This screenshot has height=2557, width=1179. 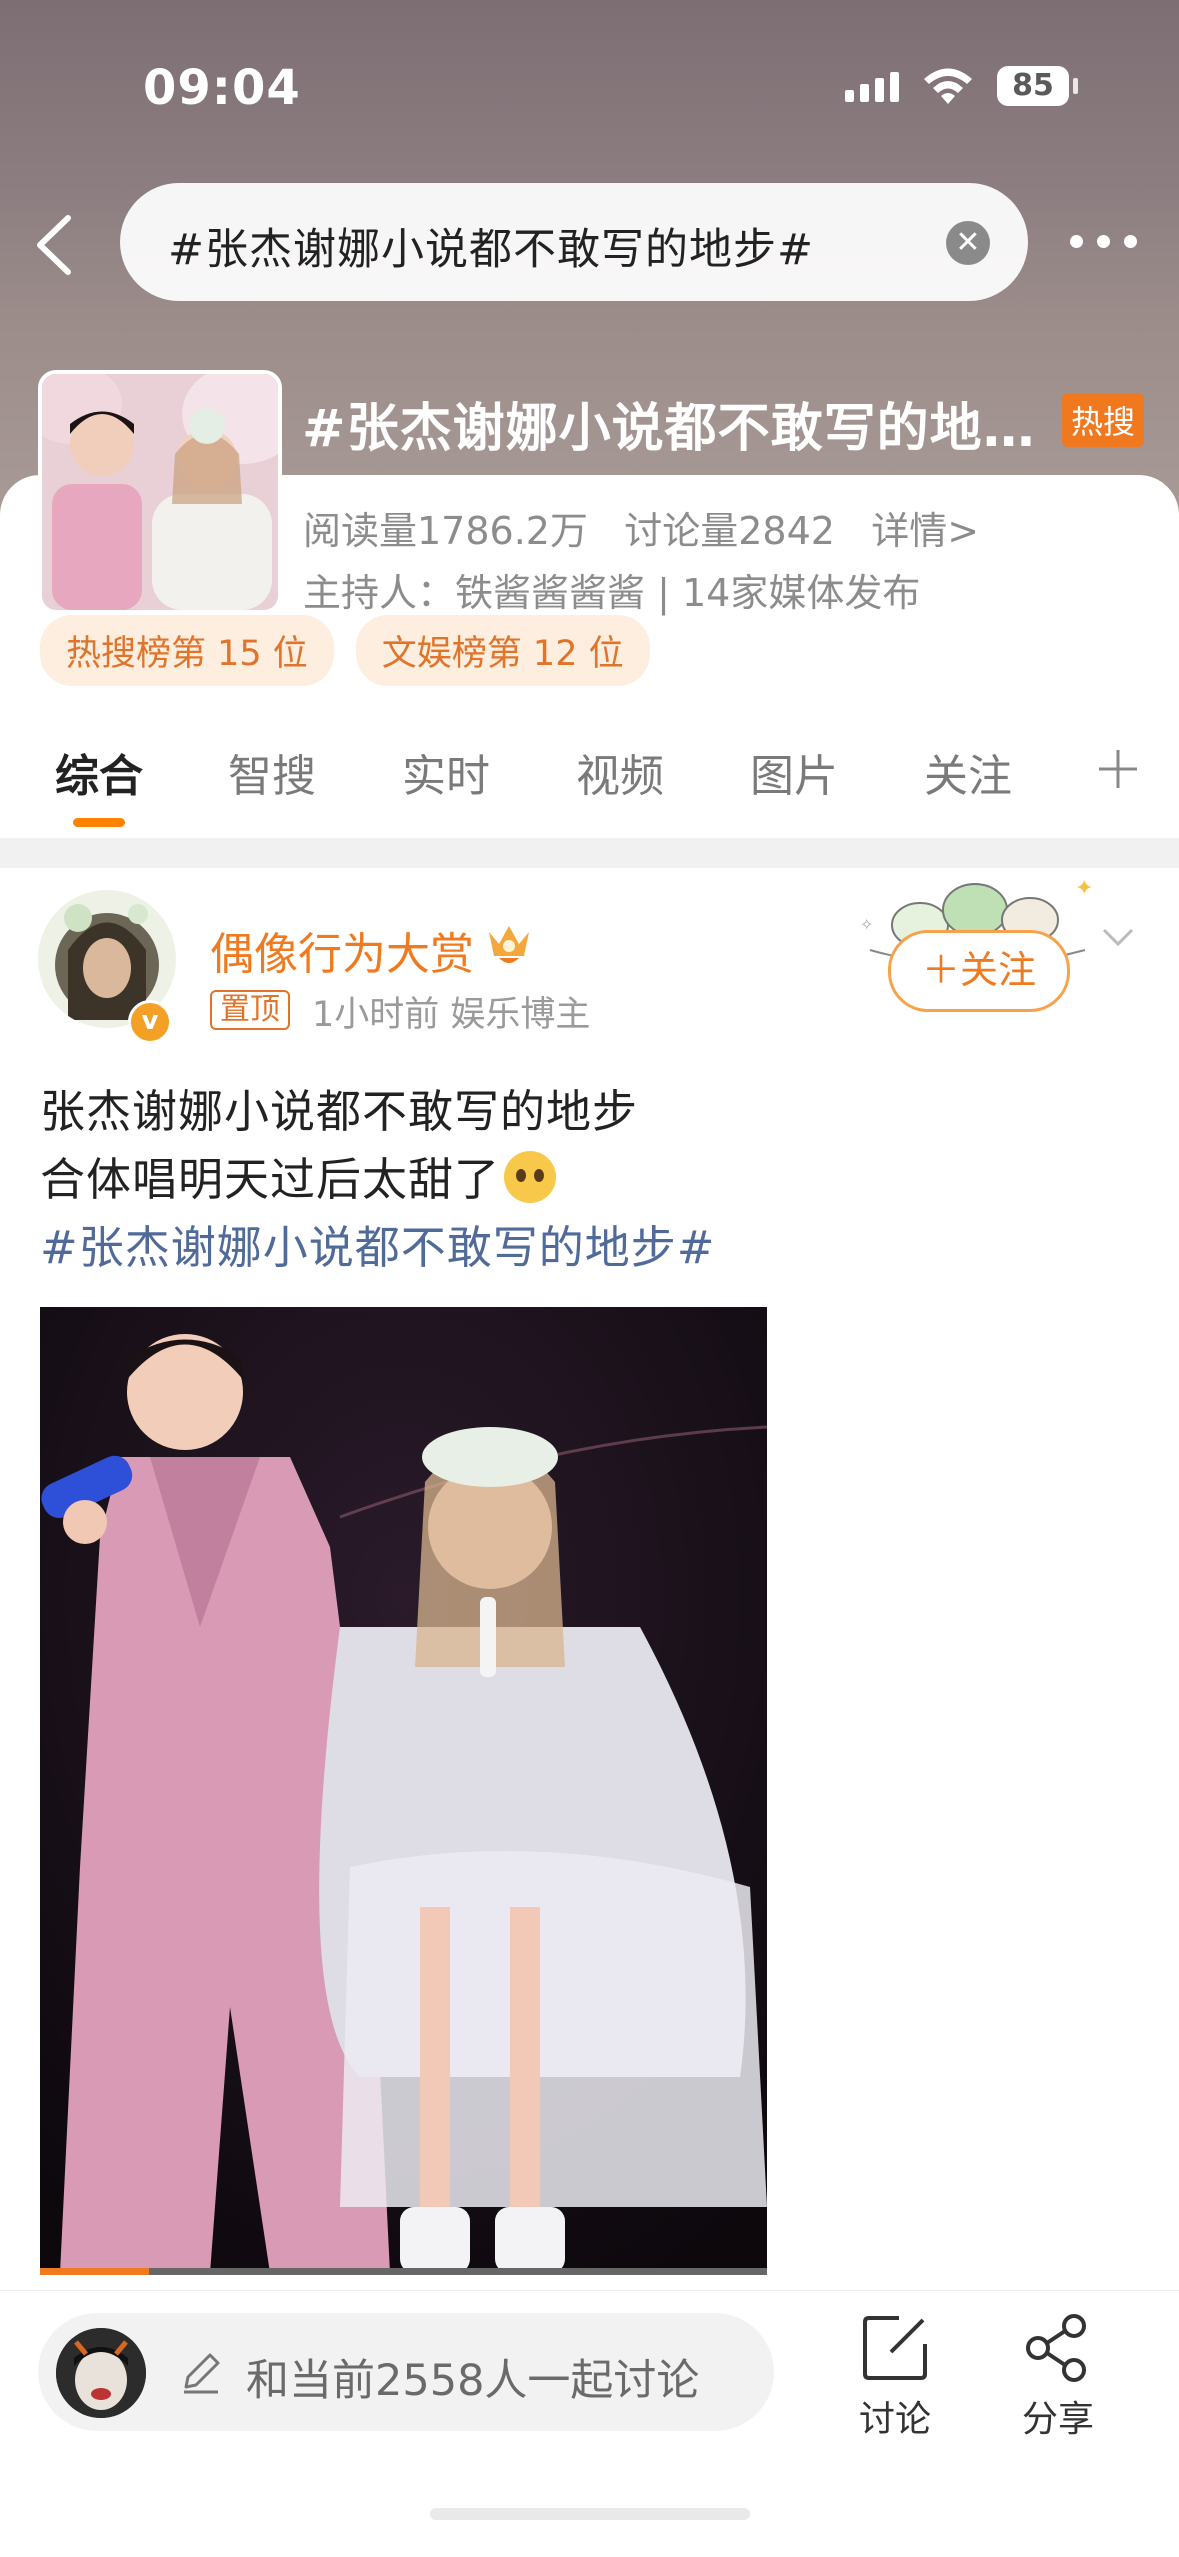 I want to click on active-tab-indicator, so click(x=99, y=822).